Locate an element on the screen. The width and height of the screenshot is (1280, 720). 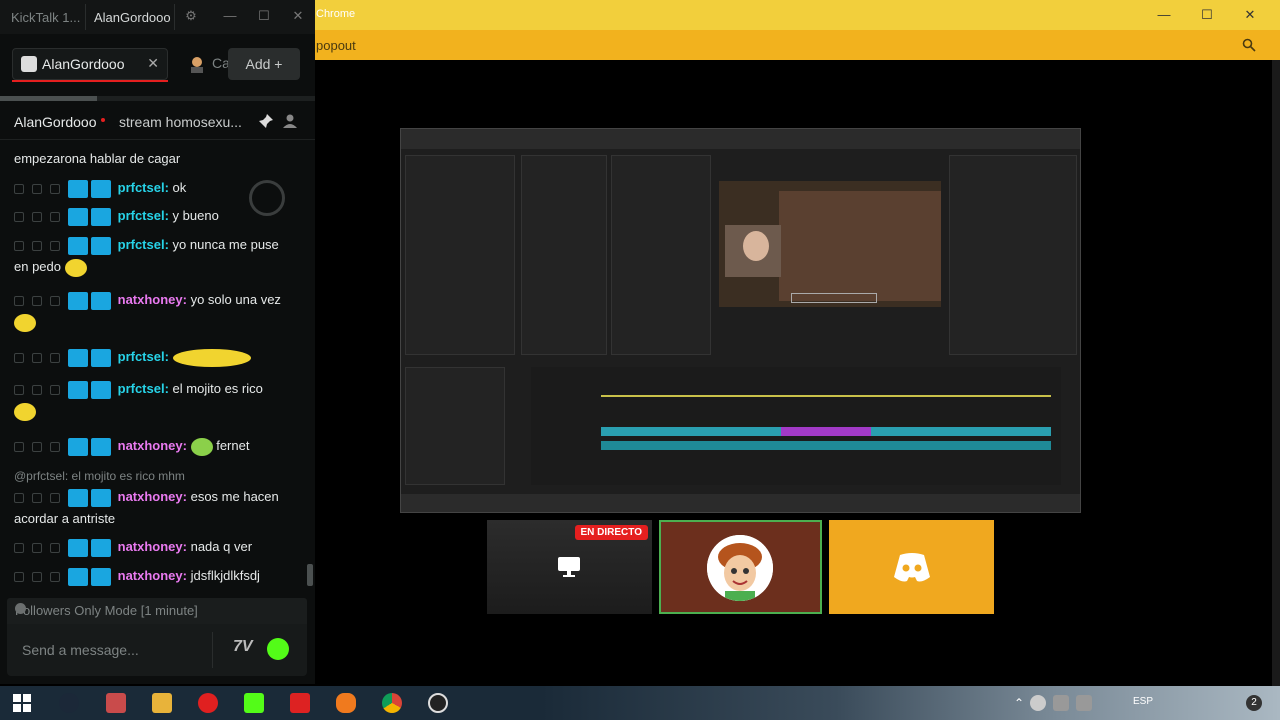
chrome-icon is located at coordinates (392, 703).